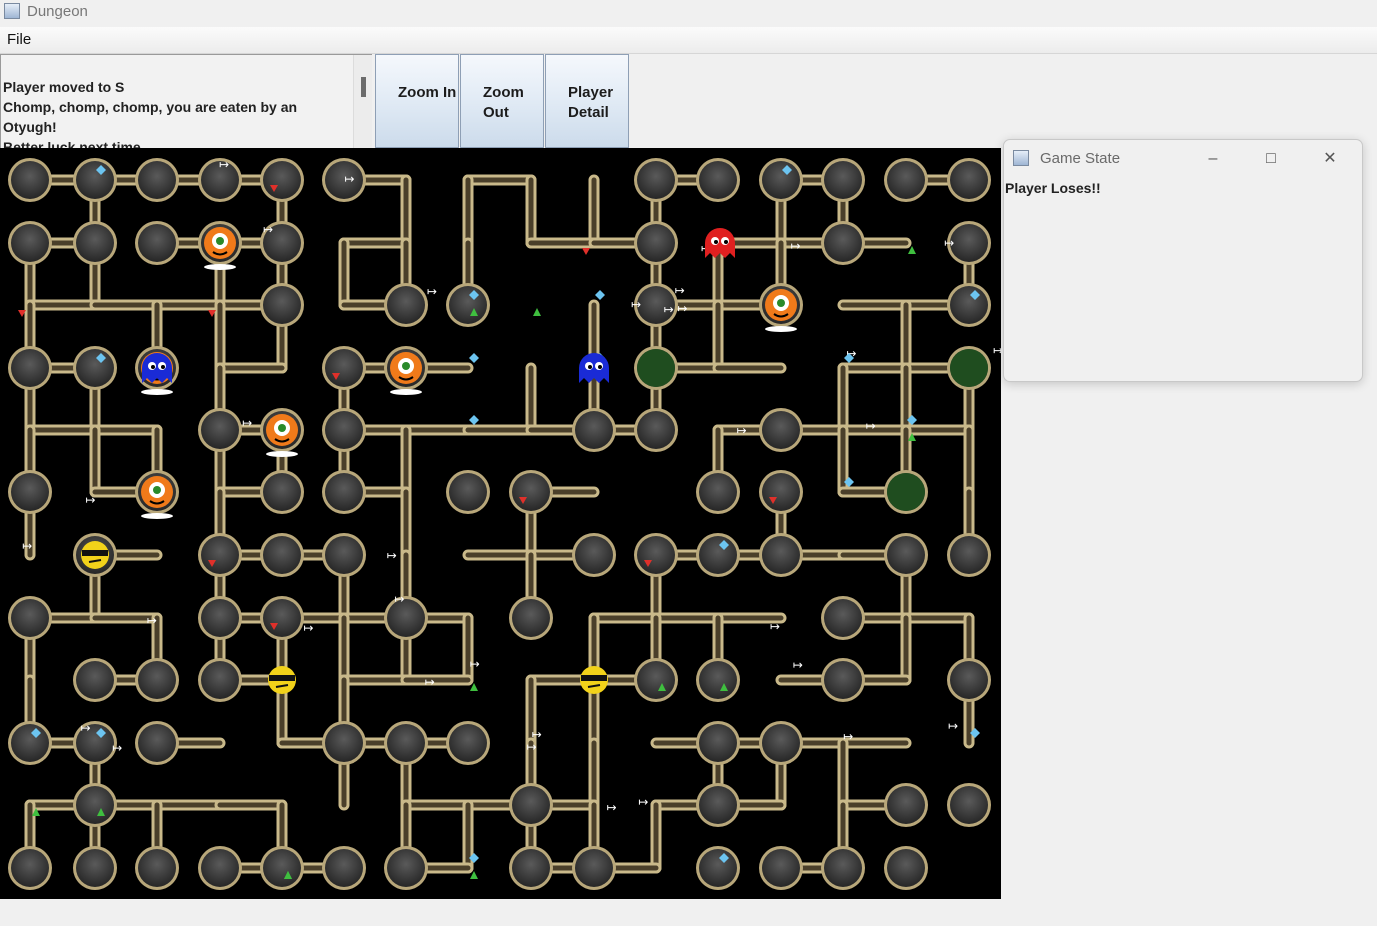 The width and height of the screenshot is (1377, 926). What do you see at coordinates (537, 312) in the screenshot?
I see `diamond-icon` at bounding box center [537, 312].